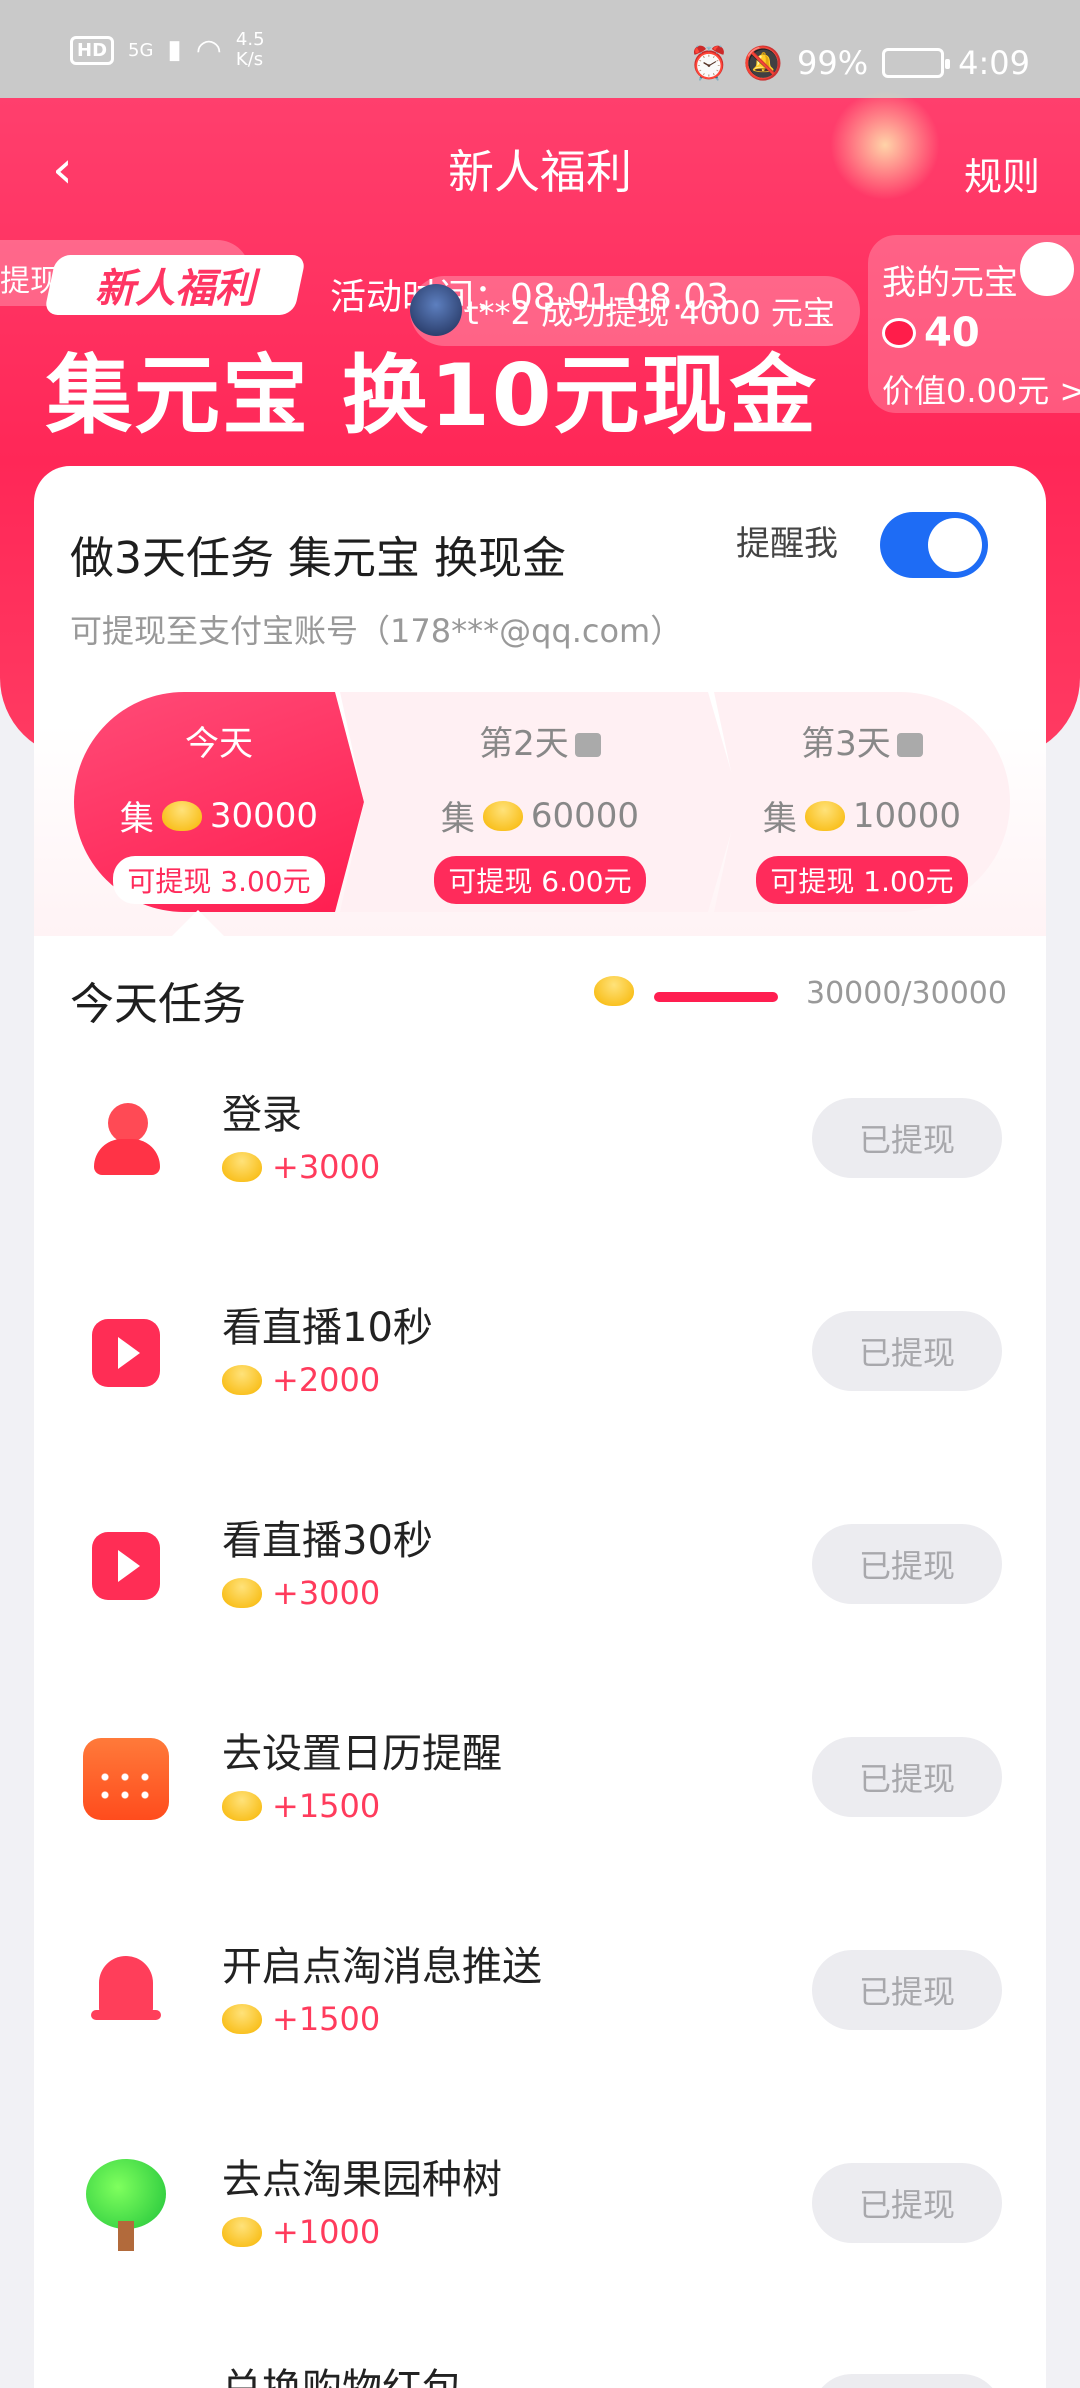  What do you see at coordinates (432, 396) in the screenshot?
I see `hero-headline: 集元宝 换10元现金` at bounding box center [432, 396].